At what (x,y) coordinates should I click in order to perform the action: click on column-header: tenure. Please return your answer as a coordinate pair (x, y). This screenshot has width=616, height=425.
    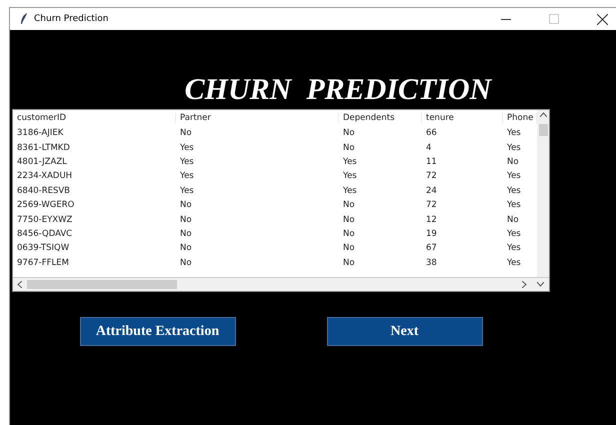
    Looking at the image, I should click on (462, 118).